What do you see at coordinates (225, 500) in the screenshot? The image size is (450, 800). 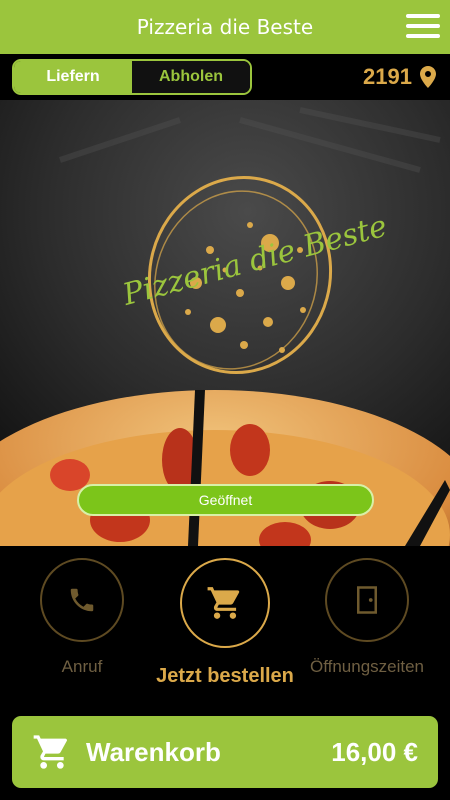 I see `open-status-button: Geöffnet` at bounding box center [225, 500].